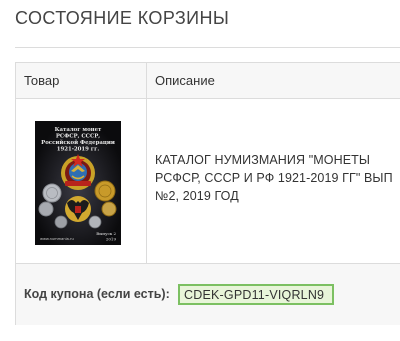 Image resolution: width=400 pixels, height=341 pixels. I want to click on cover-publisher: www.nummania.ru, so click(57, 239).